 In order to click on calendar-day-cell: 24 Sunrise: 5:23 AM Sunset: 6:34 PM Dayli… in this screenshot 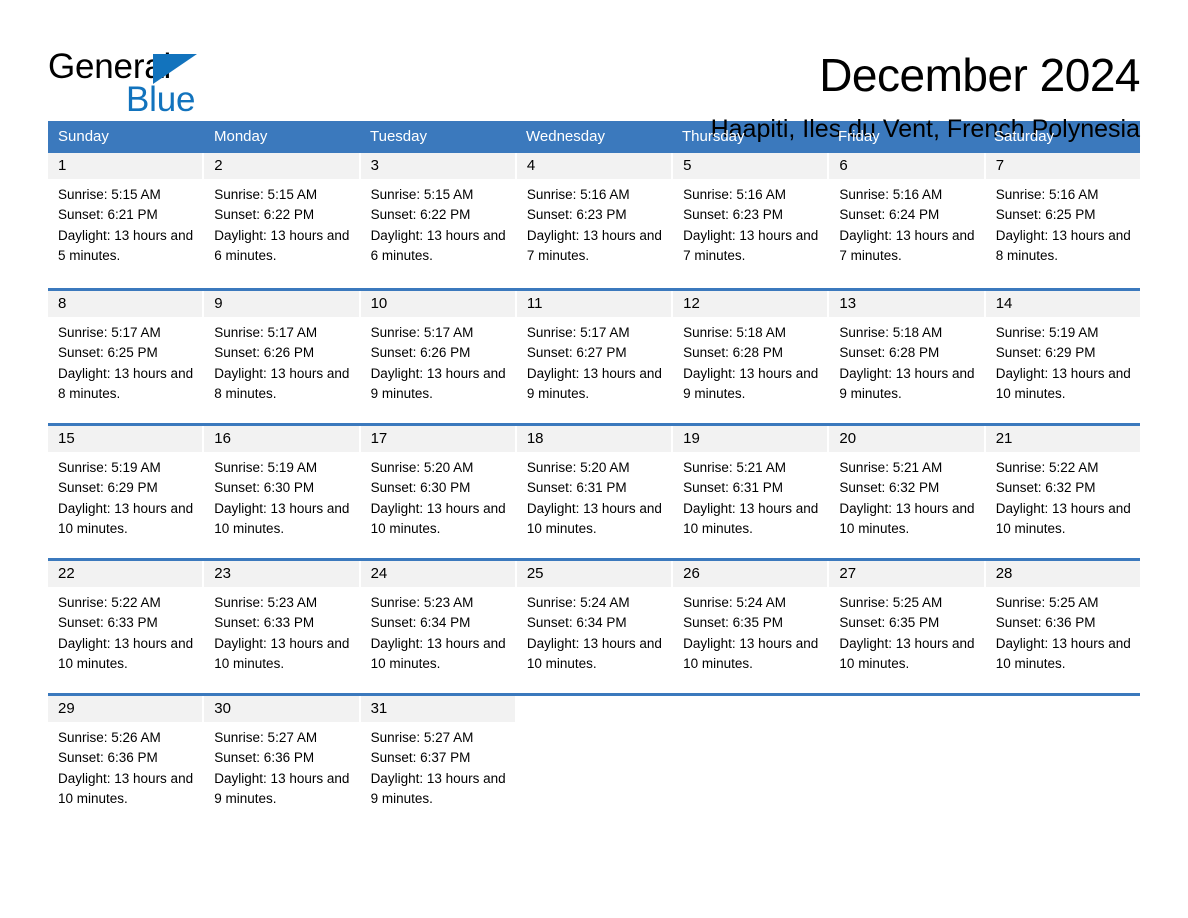, I will do `click(437, 622)`.